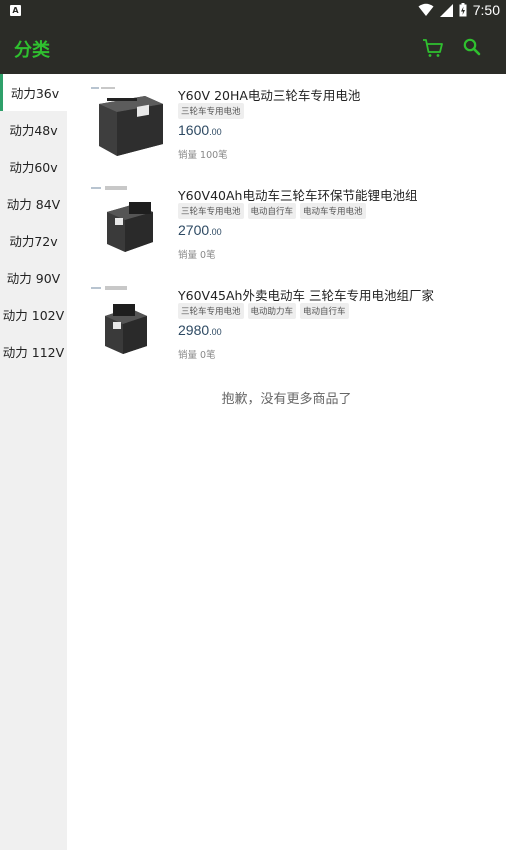 This screenshot has height=850, width=506. I want to click on product-price: 2700.00, so click(200, 230).